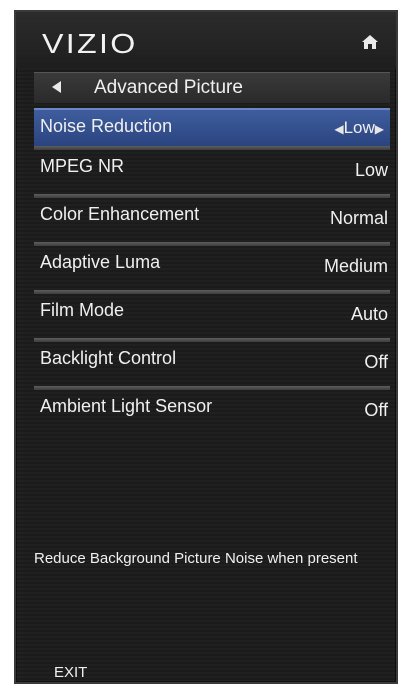  I want to click on menu-item-film-mode: Film Mode Auto, so click(212, 314).